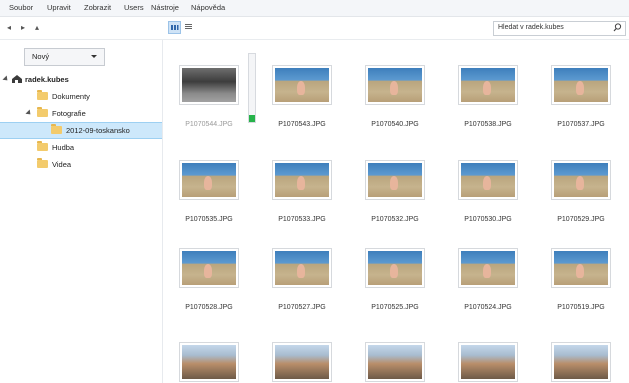 Image resolution: width=629 pixels, height=383 pixels. I want to click on menu-users: Users, so click(134, 7).